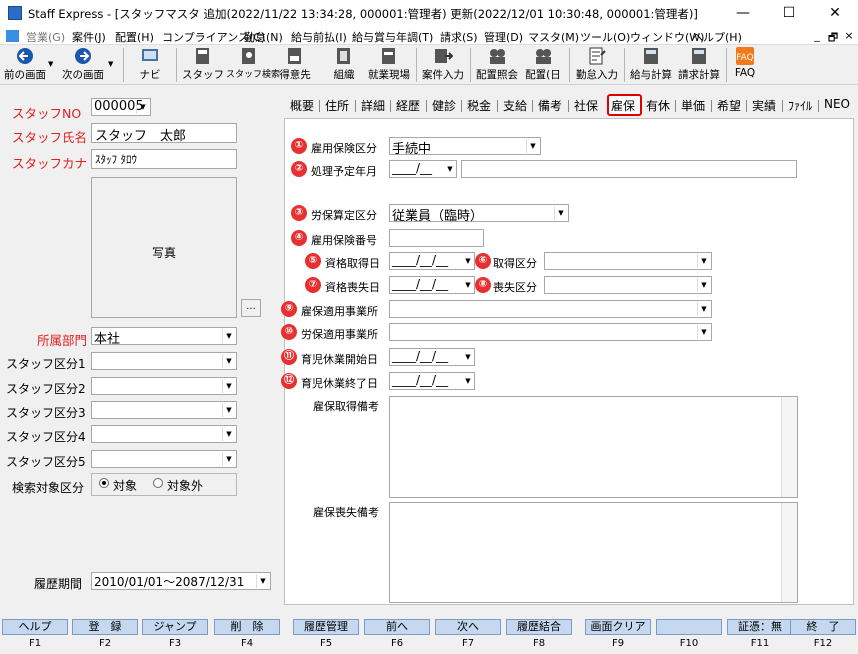 This screenshot has height=654, width=858. What do you see at coordinates (436, 238) in the screenshot?
I see `koyo-hoken-bango-input` at bounding box center [436, 238].